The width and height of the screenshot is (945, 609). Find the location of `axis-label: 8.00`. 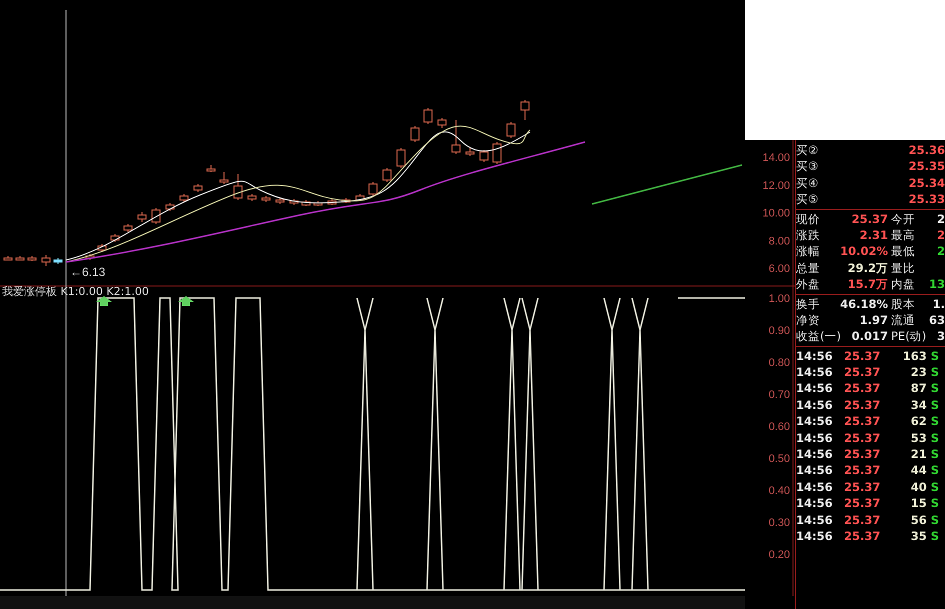

axis-label: 8.00 is located at coordinates (779, 241).